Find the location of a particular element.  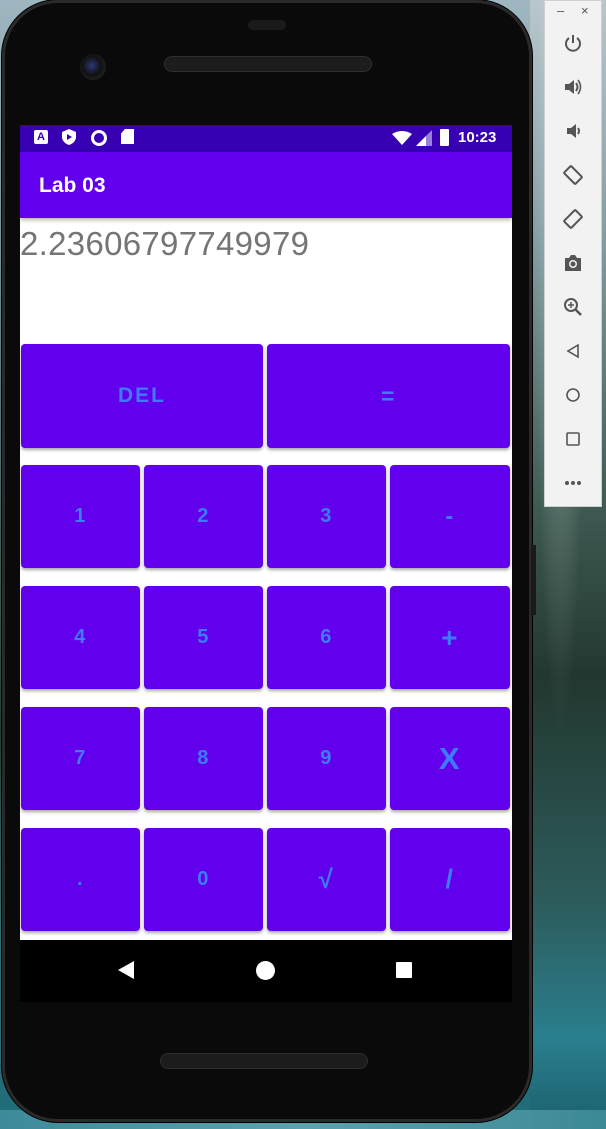

minus-button: - is located at coordinates (450, 516).